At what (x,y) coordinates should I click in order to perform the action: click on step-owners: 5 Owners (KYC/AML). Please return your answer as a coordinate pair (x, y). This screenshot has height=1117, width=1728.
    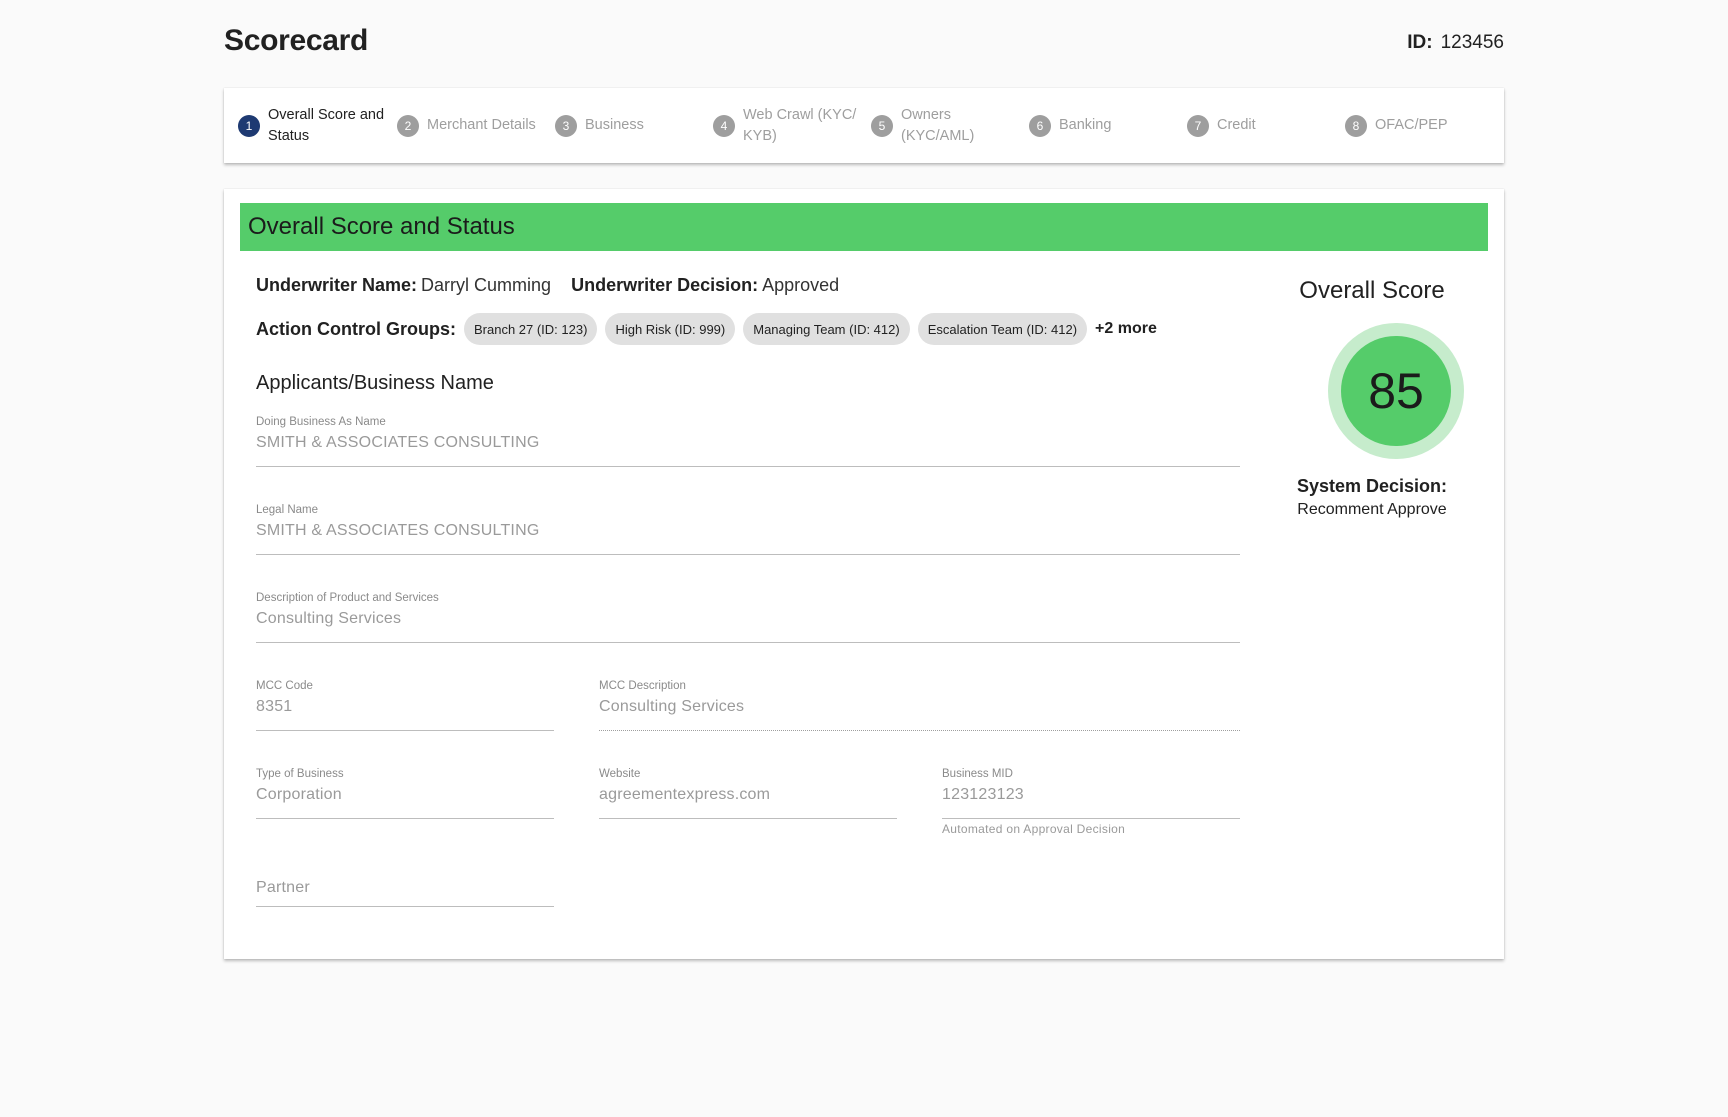
    Looking at the image, I should click on (946, 125).